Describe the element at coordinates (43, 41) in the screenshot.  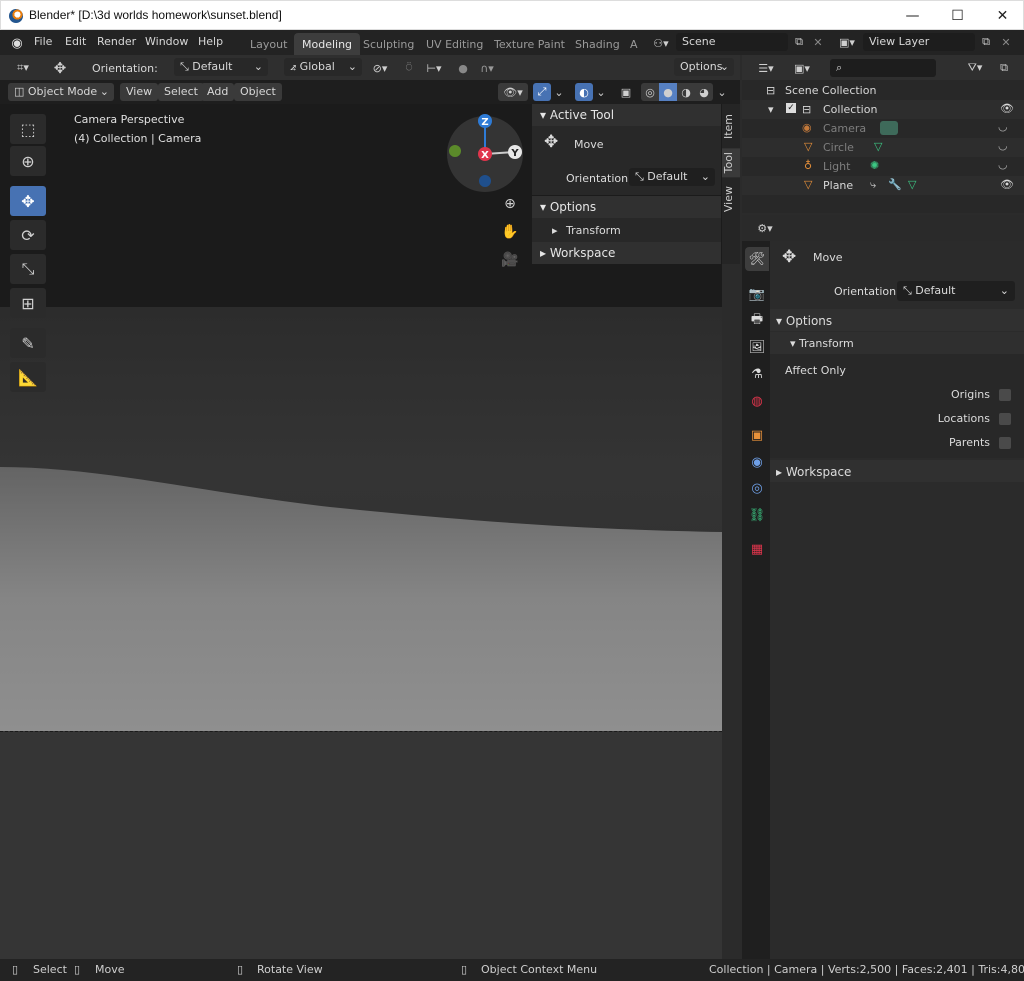
I see `menu-file: File` at that location.